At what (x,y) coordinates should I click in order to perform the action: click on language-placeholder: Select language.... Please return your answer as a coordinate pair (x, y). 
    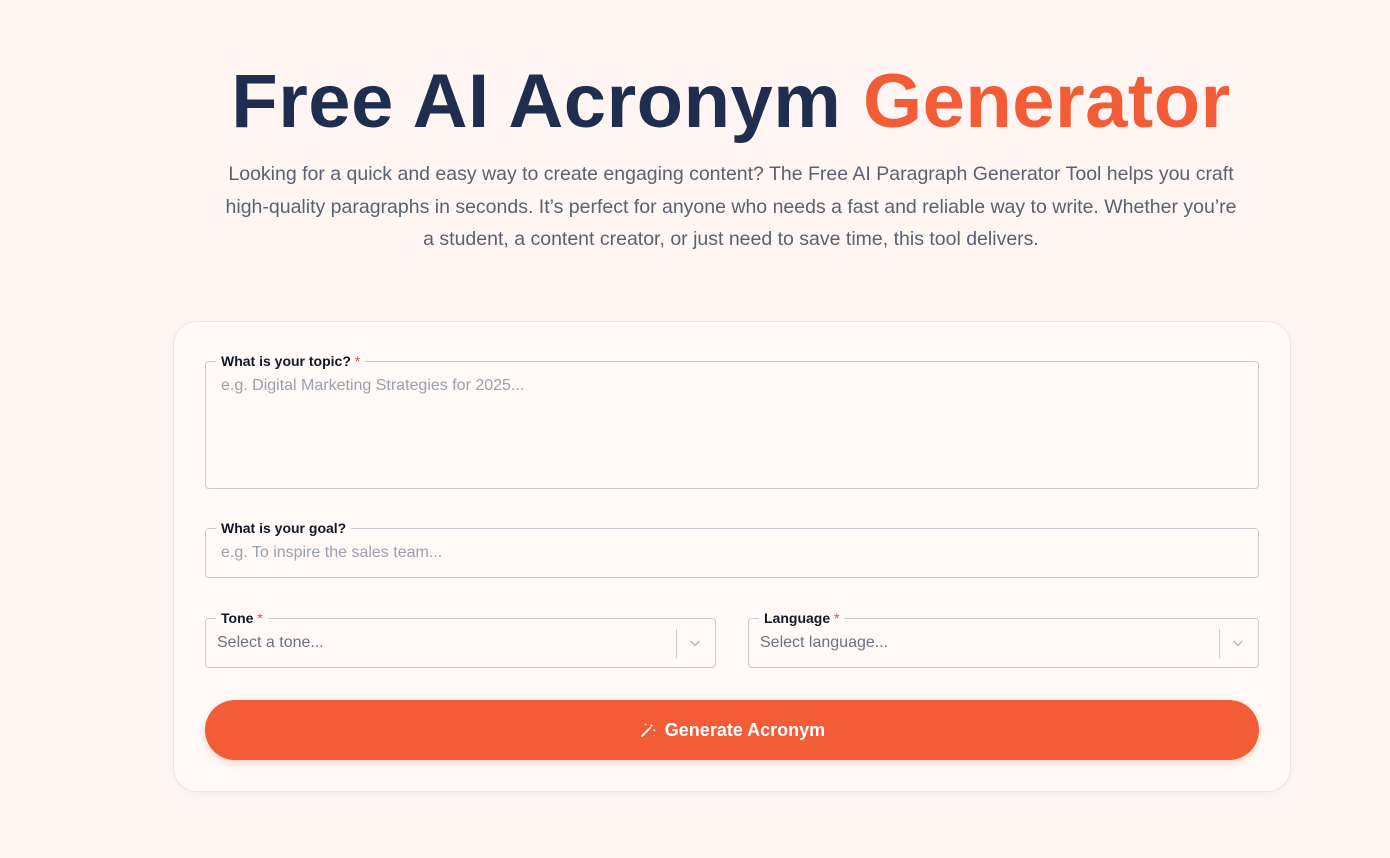
    Looking at the image, I should click on (824, 643).